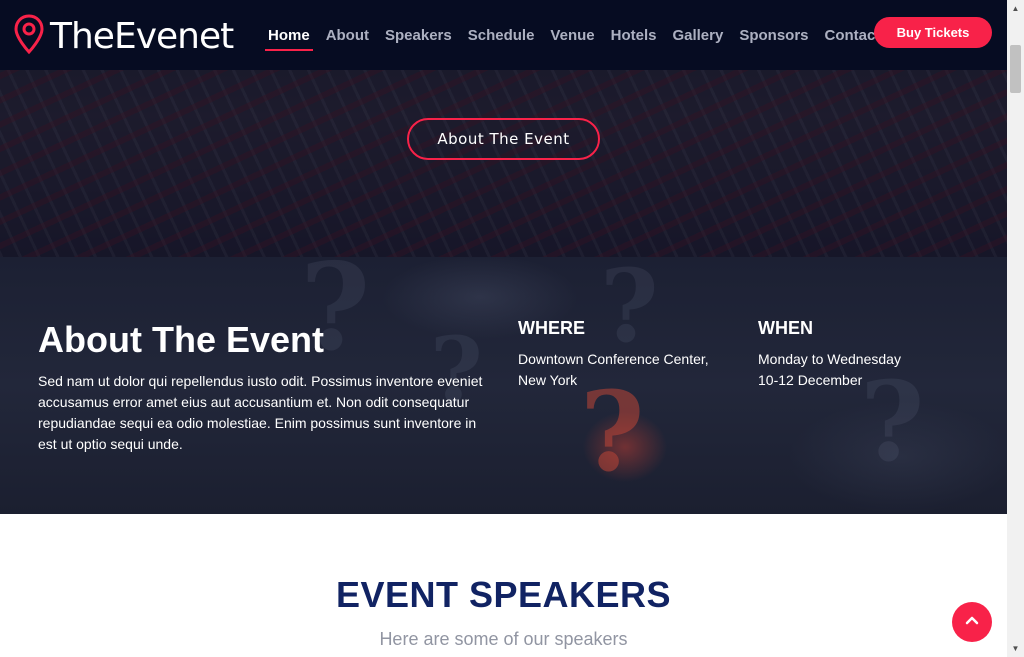 This screenshot has width=1024, height=657. What do you see at coordinates (503, 139) in the screenshot?
I see `about-event-button: About The Event` at bounding box center [503, 139].